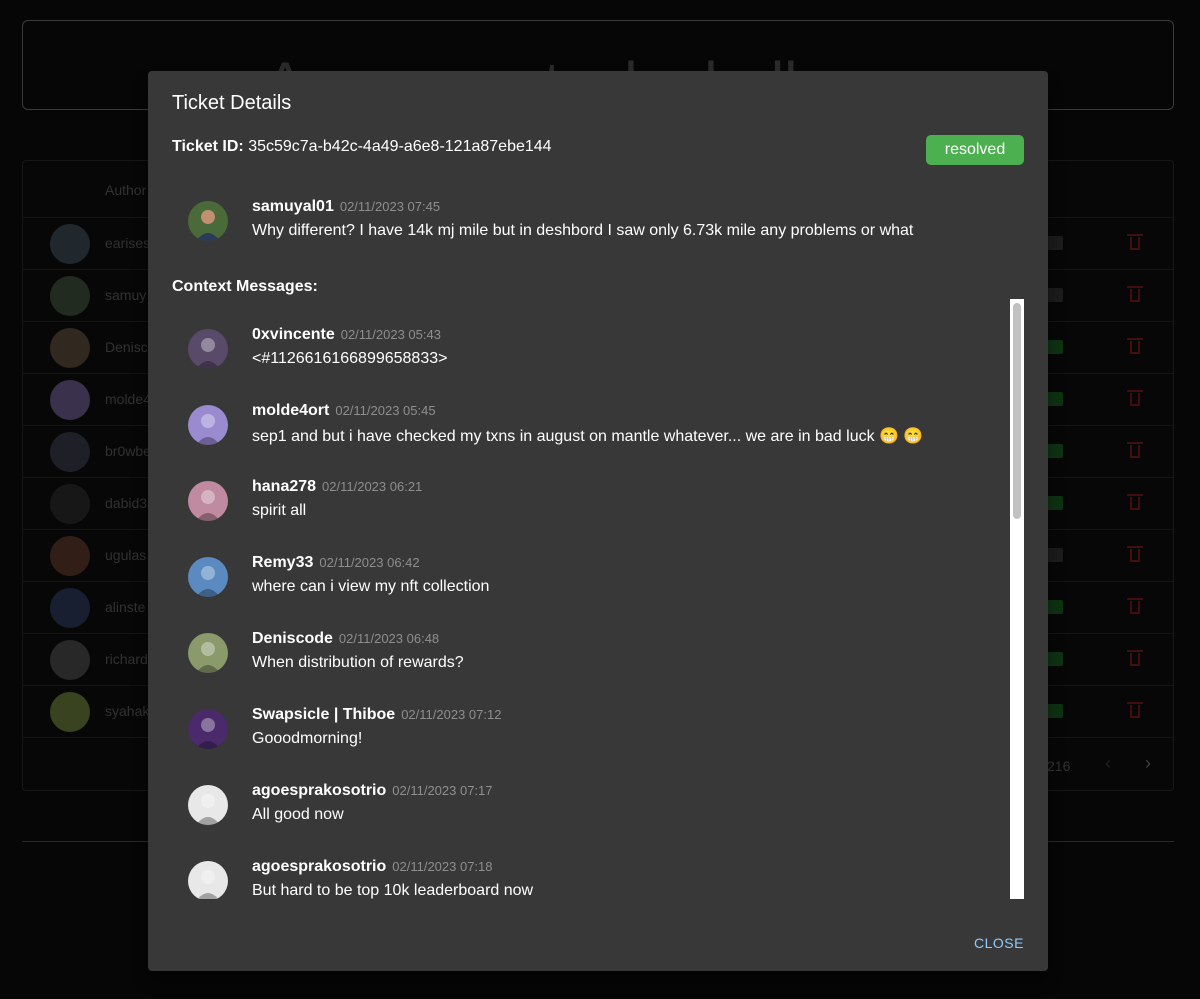  What do you see at coordinates (451, 714) in the screenshot?
I see `message-time: 02/11/2023 07:12` at bounding box center [451, 714].